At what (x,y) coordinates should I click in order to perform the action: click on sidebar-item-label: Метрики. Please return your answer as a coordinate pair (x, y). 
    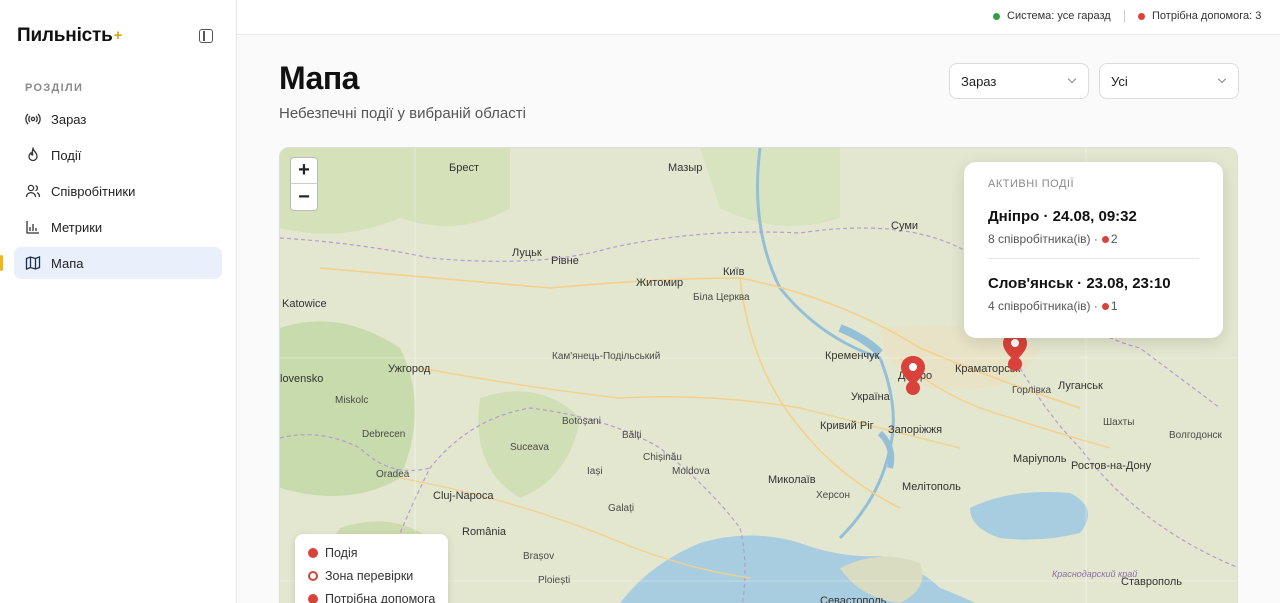
    Looking at the image, I should click on (77, 227).